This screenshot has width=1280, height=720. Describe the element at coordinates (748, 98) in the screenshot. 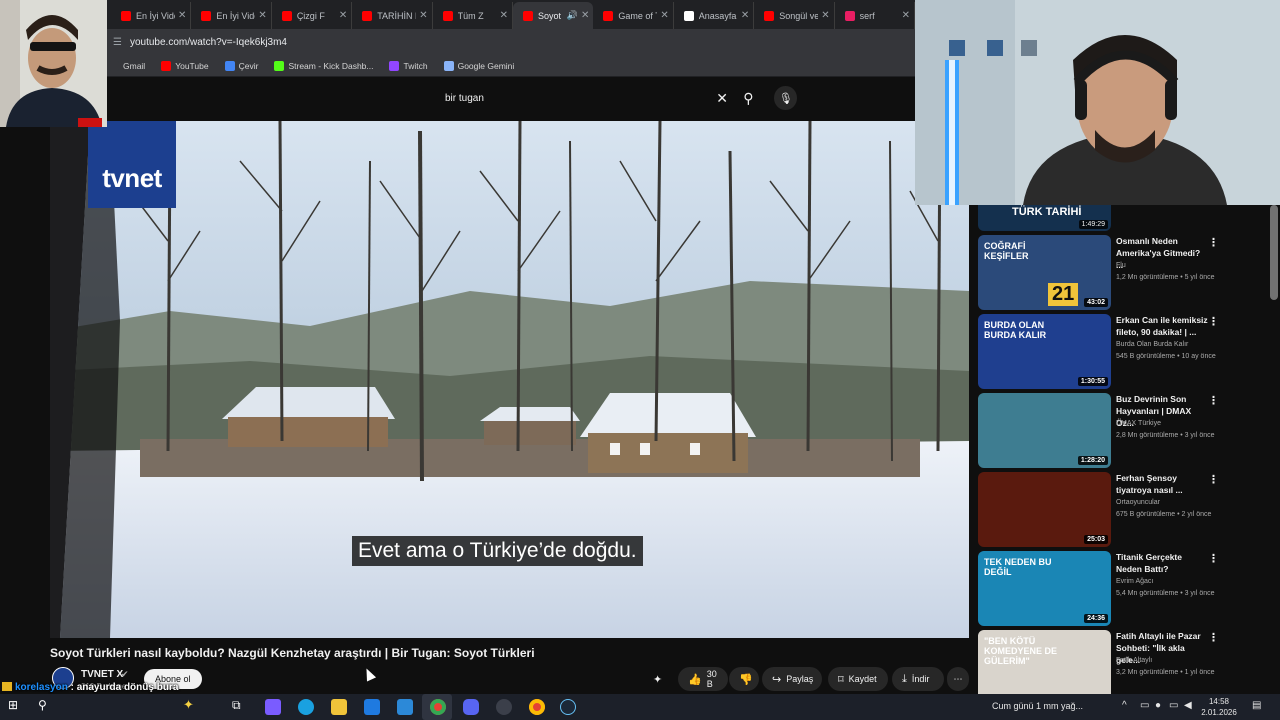

I see `search-icon: ⚲` at that location.